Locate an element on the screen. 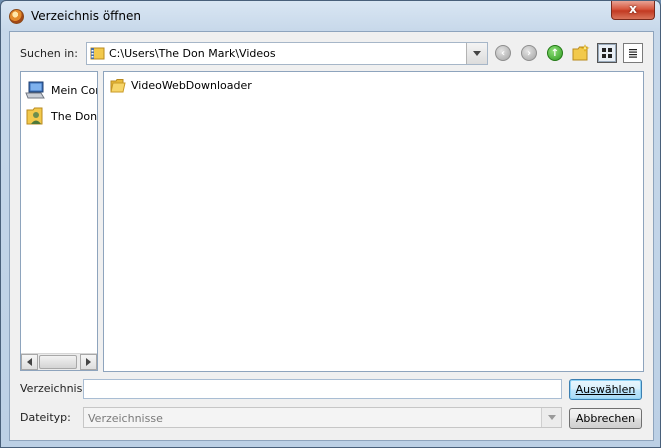 The image size is (661, 448). look-in-dropdown-button is located at coordinates (476, 53).